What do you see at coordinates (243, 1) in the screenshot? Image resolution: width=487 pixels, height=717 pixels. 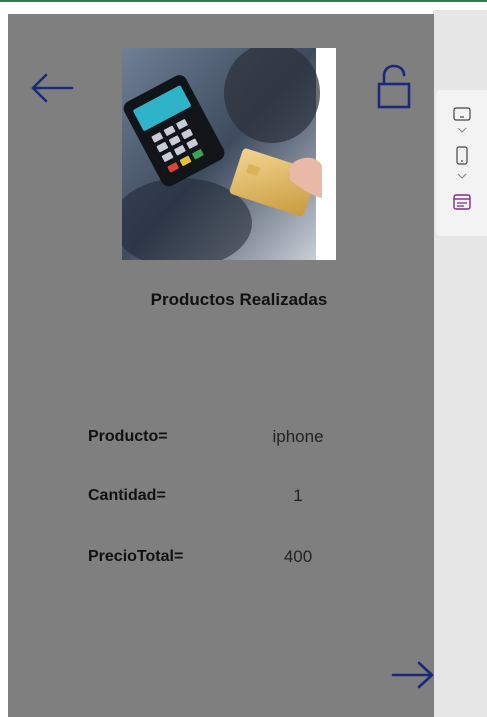 I see `window-top-border` at bounding box center [243, 1].